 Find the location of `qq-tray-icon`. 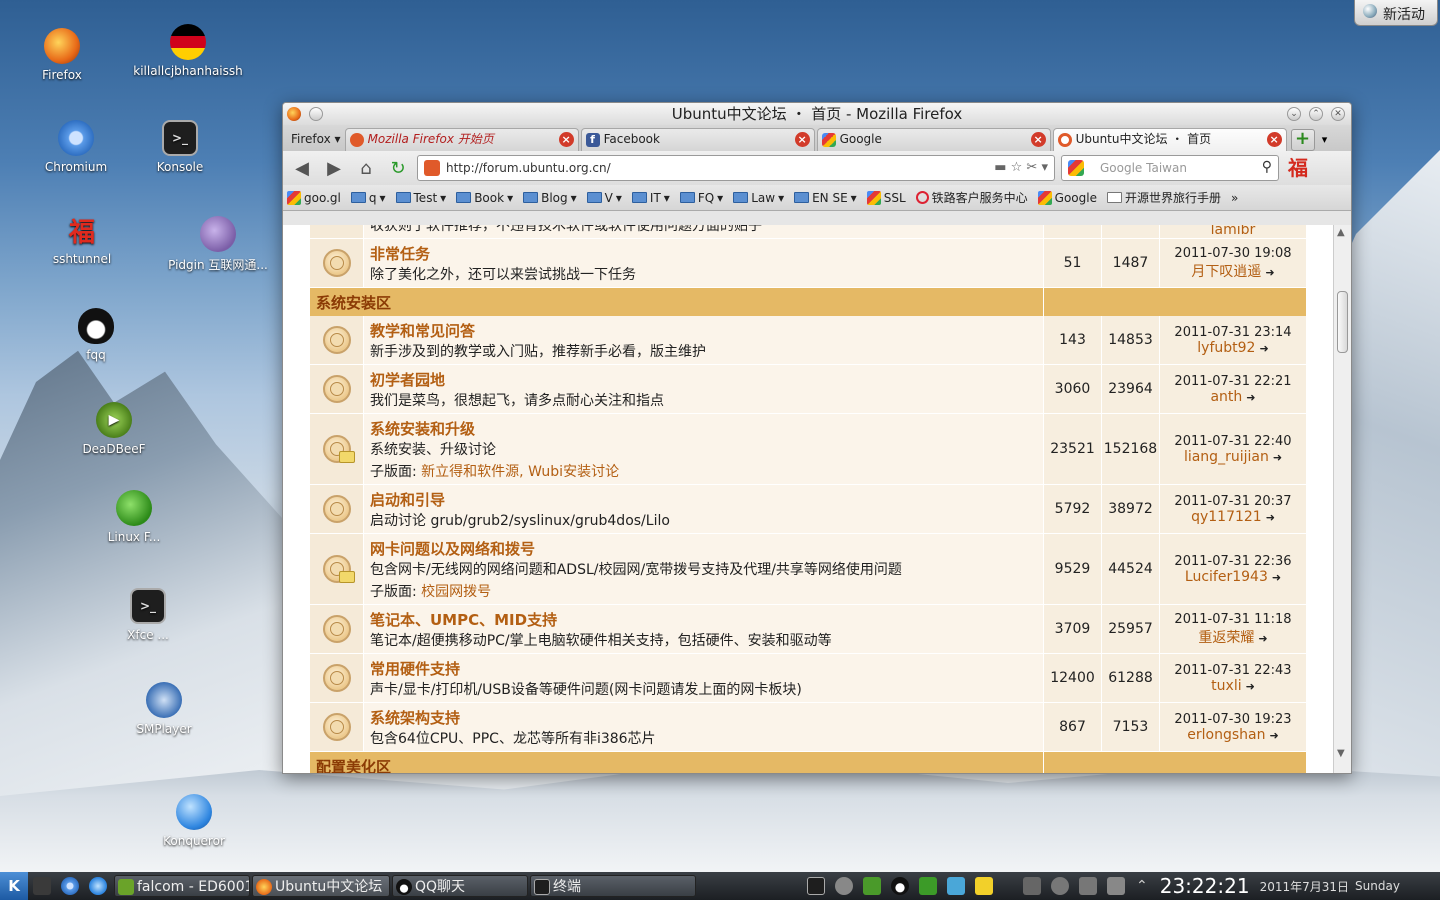

qq-tray-icon is located at coordinates (900, 886).